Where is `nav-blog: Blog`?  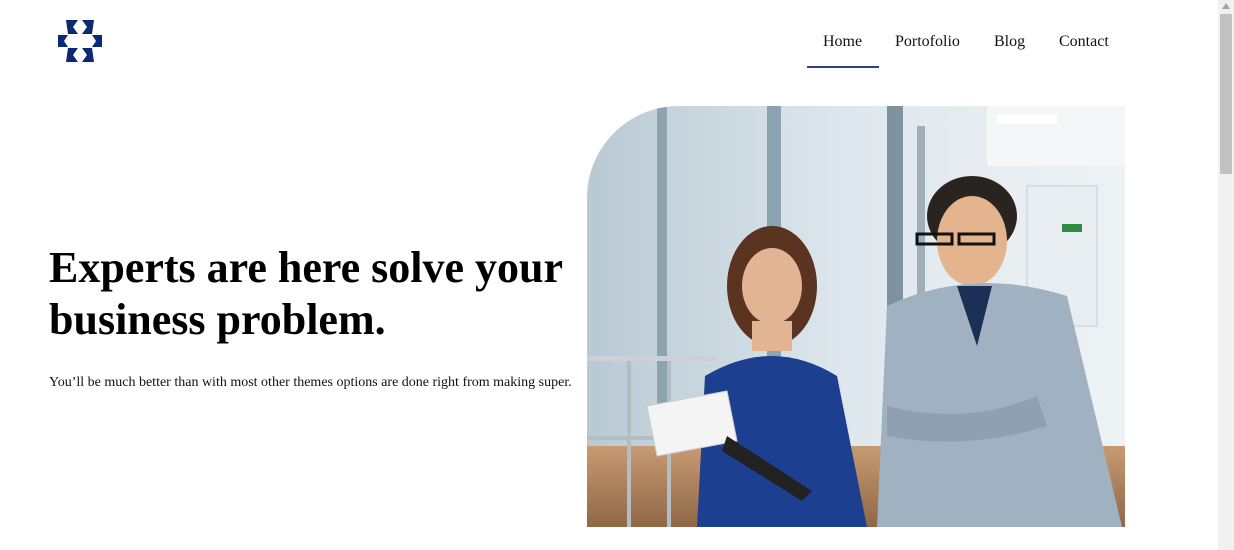 nav-blog: Blog is located at coordinates (1009, 42).